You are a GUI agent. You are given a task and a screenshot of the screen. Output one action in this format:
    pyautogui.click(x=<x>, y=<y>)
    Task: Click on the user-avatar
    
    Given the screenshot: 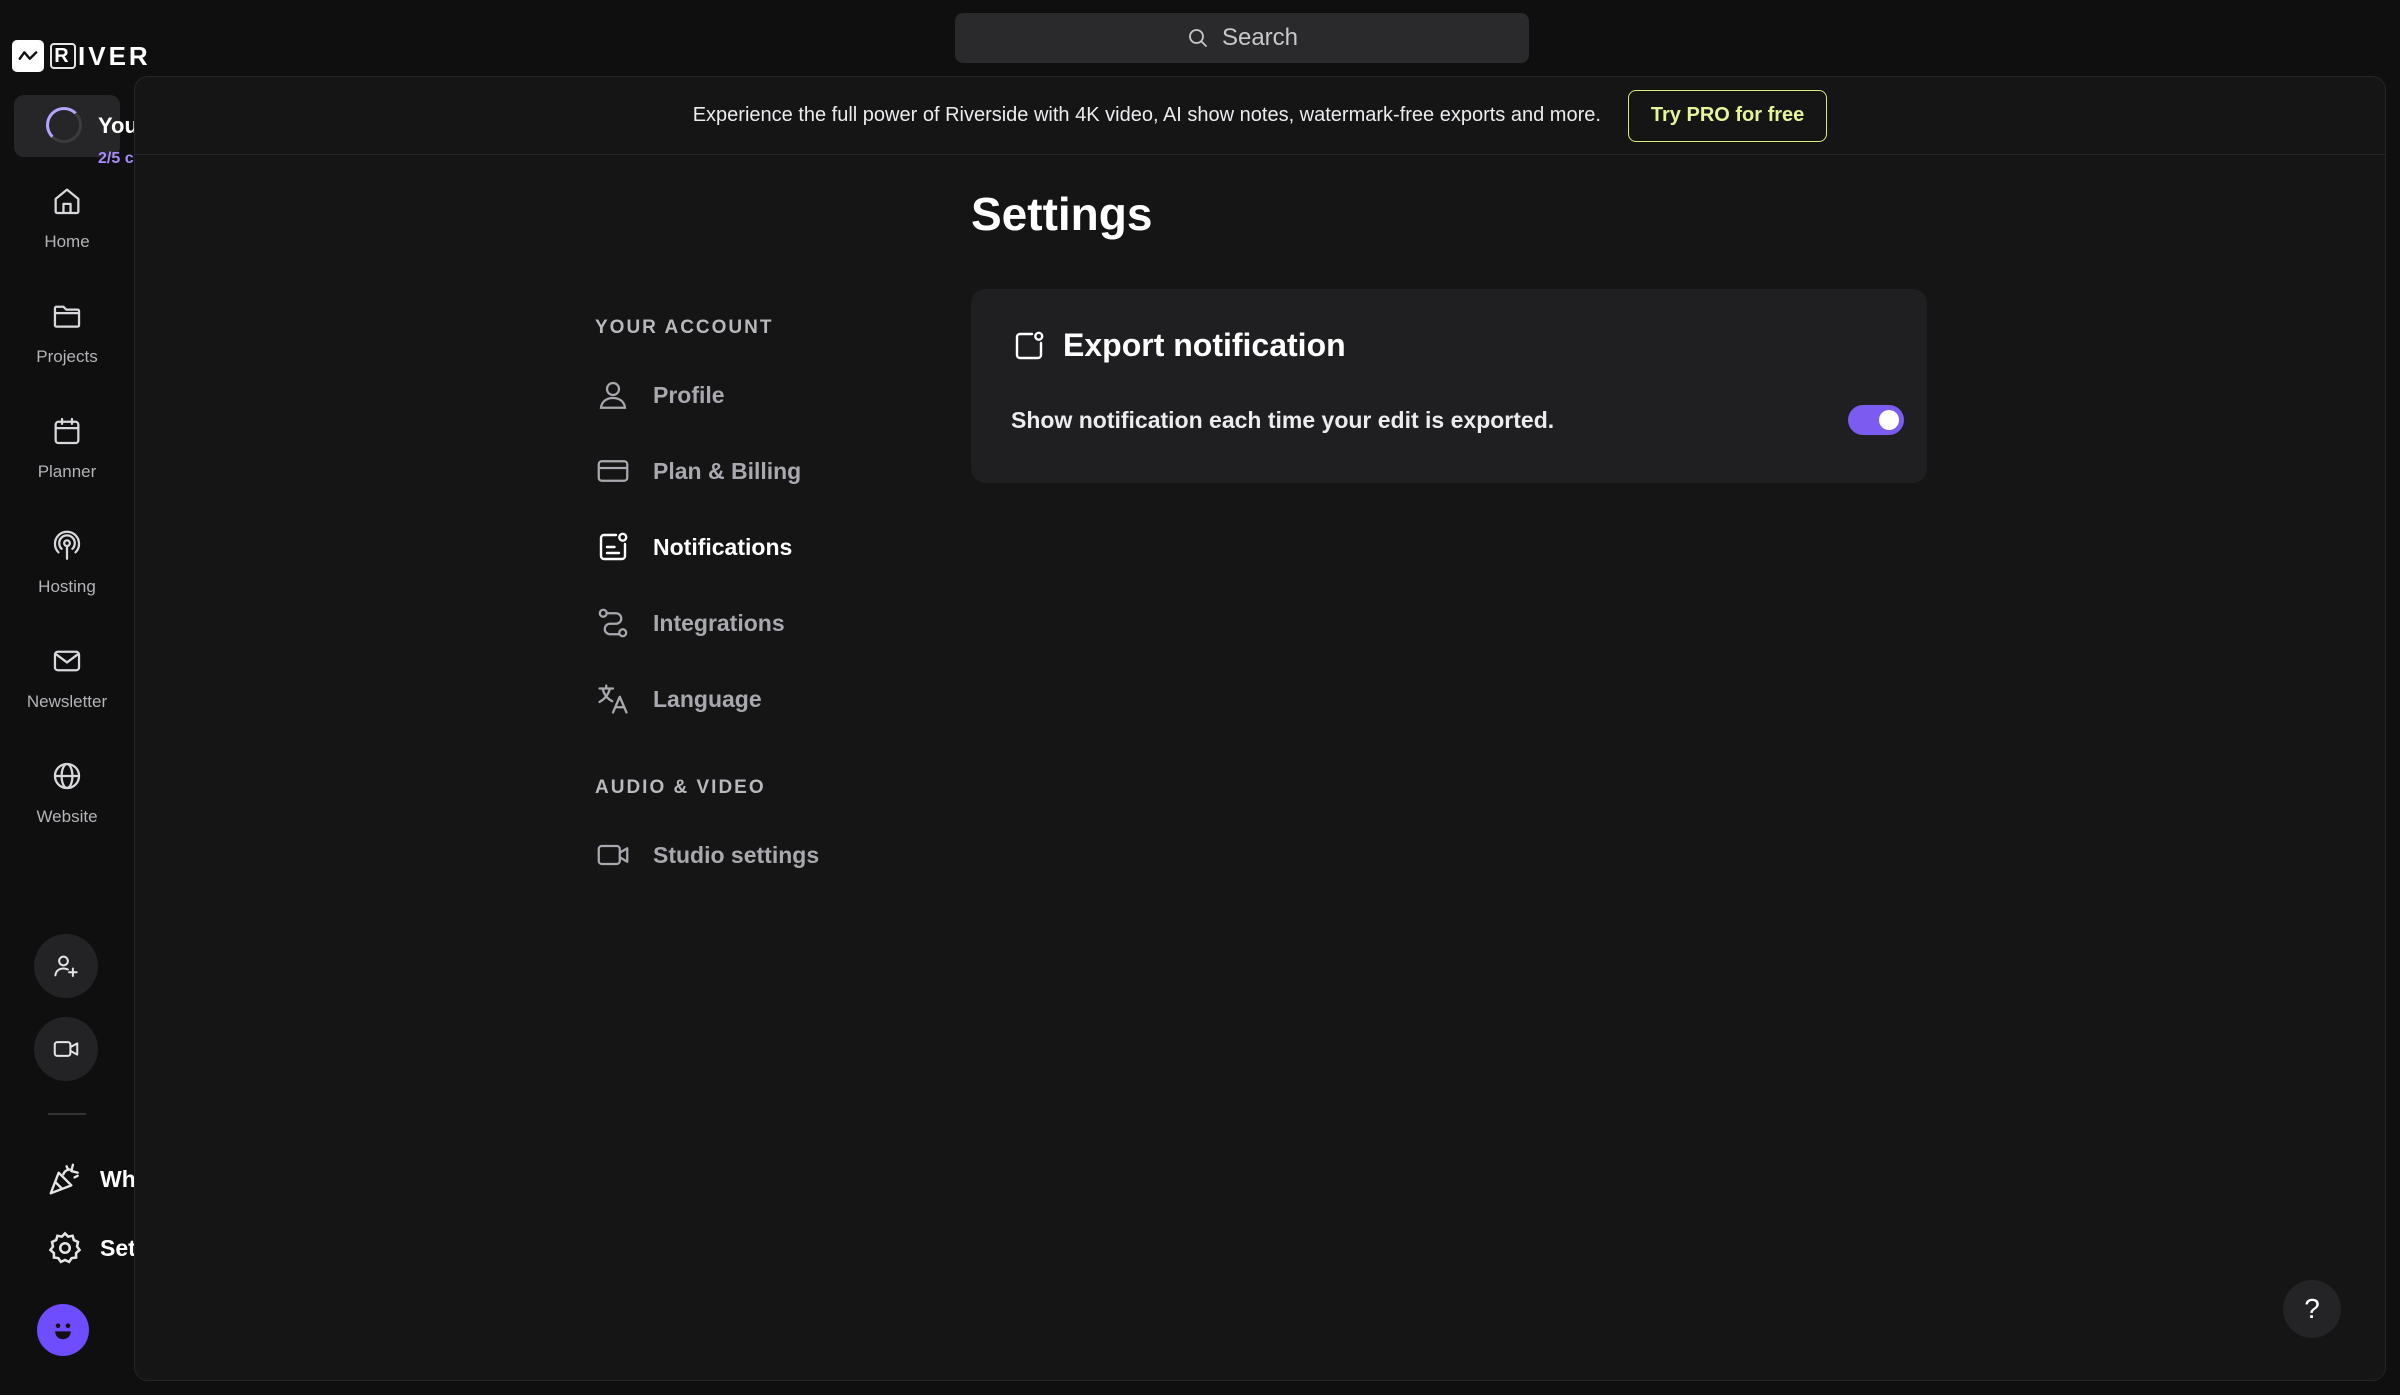 What is the action you would take?
    pyautogui.click(x=63, y=1330)
    